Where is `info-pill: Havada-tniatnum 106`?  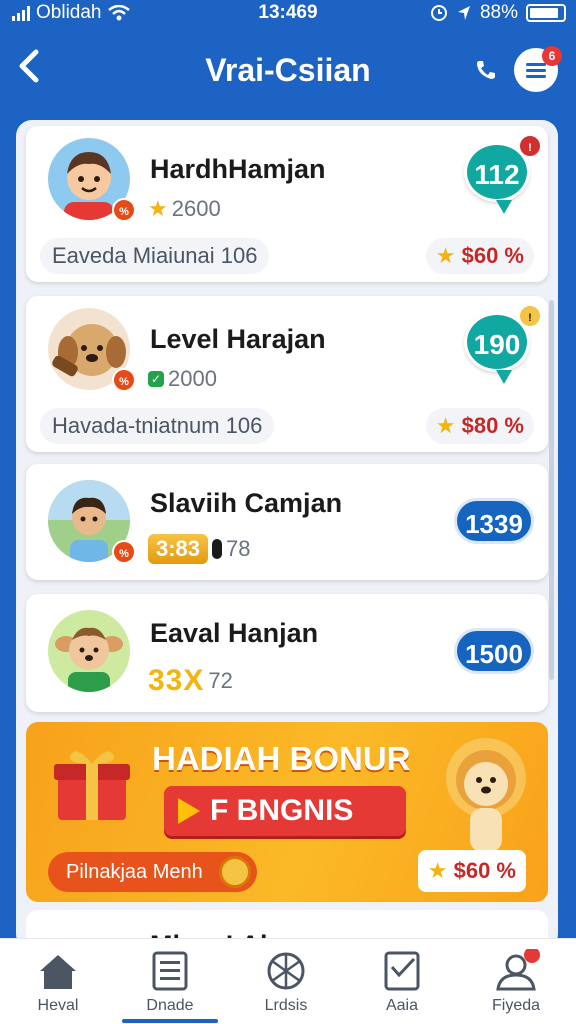
info-pill: Havada-tniatnum 106 is located at coordinates (157, 426).